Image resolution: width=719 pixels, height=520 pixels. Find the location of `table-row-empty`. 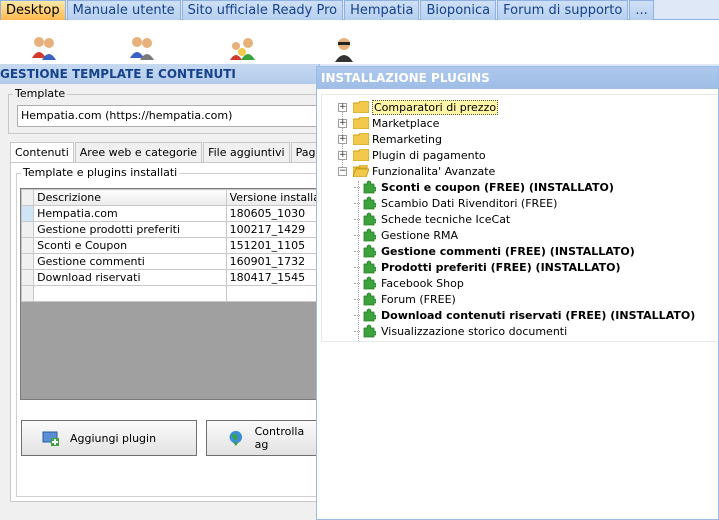

table-row-empty is located at coordinates (171, 293).